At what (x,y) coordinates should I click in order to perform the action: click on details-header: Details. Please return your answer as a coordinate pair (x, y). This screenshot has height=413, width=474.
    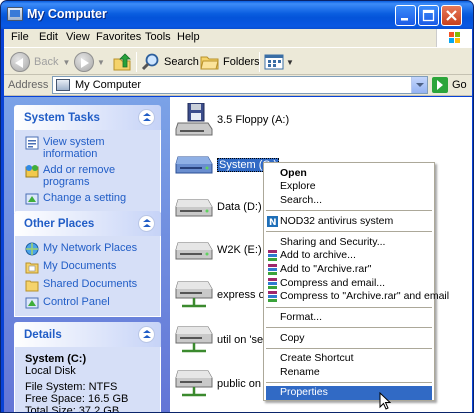
    Looking at the image, I should click on (87, 334).